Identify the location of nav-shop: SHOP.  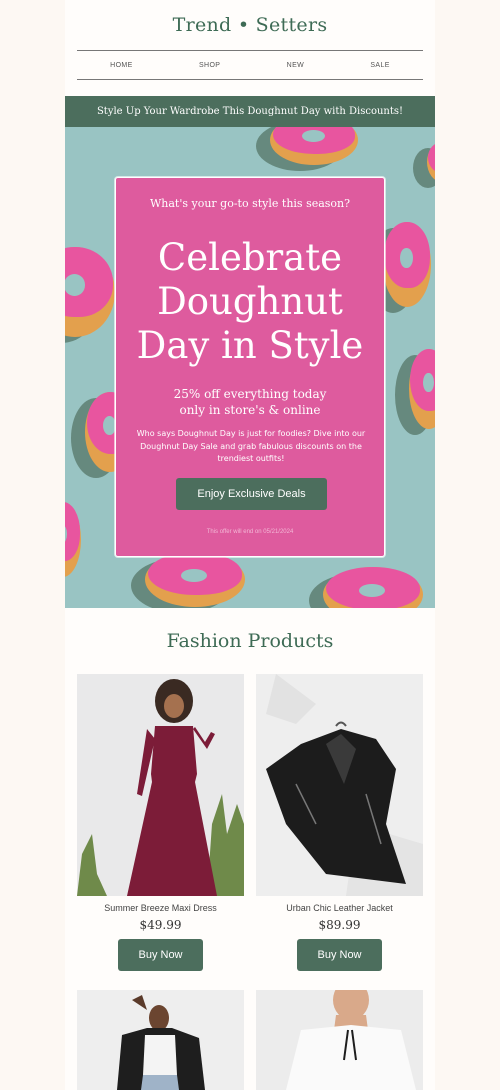
(209, 65).